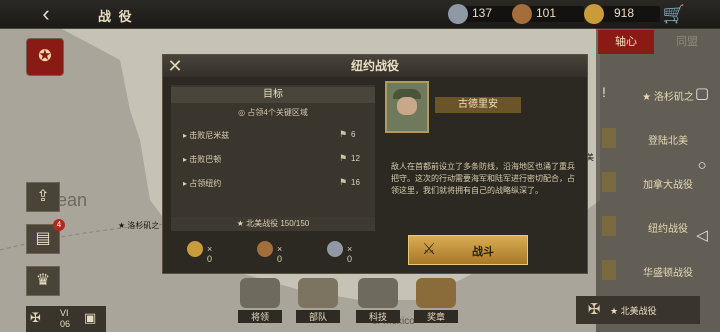  I want to click on objective-value: 12, so click(355, 158).